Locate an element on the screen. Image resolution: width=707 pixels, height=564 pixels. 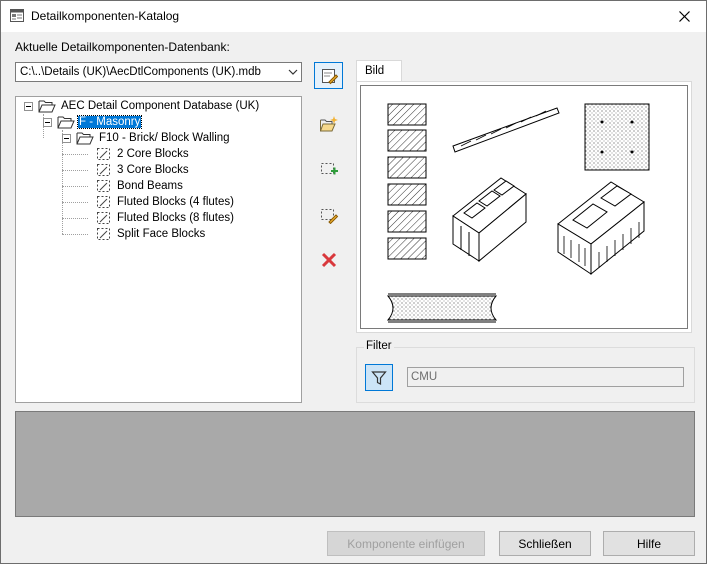
catalog-app-icon is located at coordinates (17, 15).